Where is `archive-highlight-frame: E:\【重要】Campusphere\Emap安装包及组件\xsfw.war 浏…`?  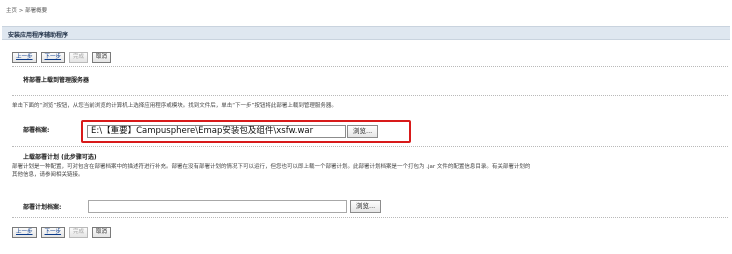
archive-highlight-frame: E:\【重要】Campusphere\Emap安装包及组件\xsfw.war 浏… is located at coordinates (246, 131).